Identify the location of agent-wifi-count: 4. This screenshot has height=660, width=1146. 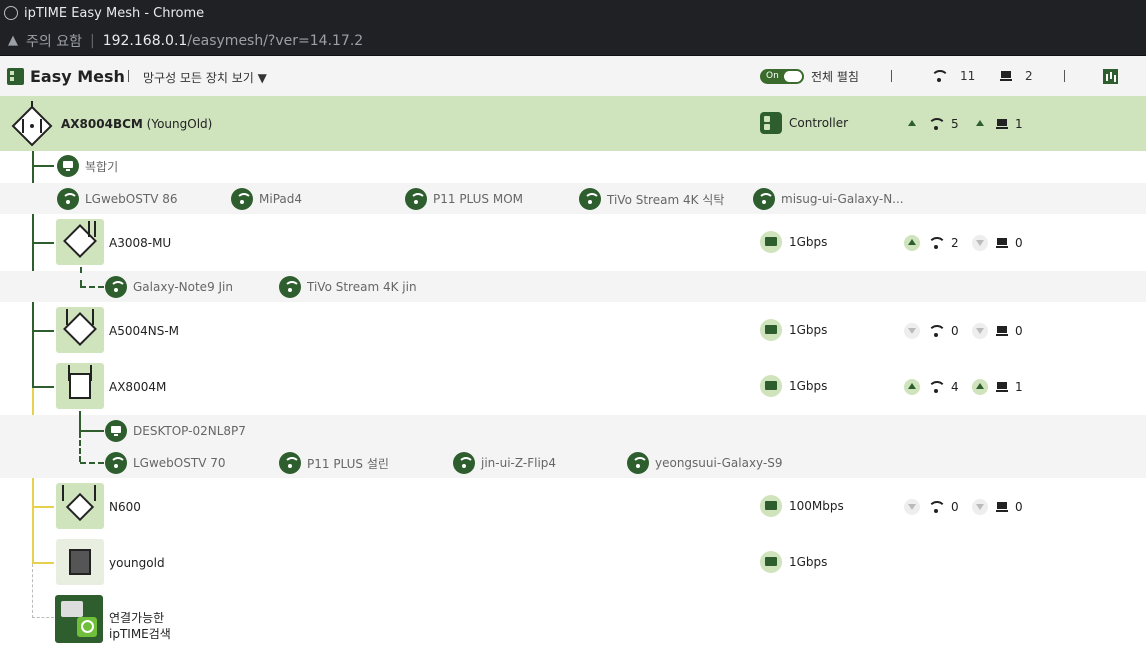
(931, 387).